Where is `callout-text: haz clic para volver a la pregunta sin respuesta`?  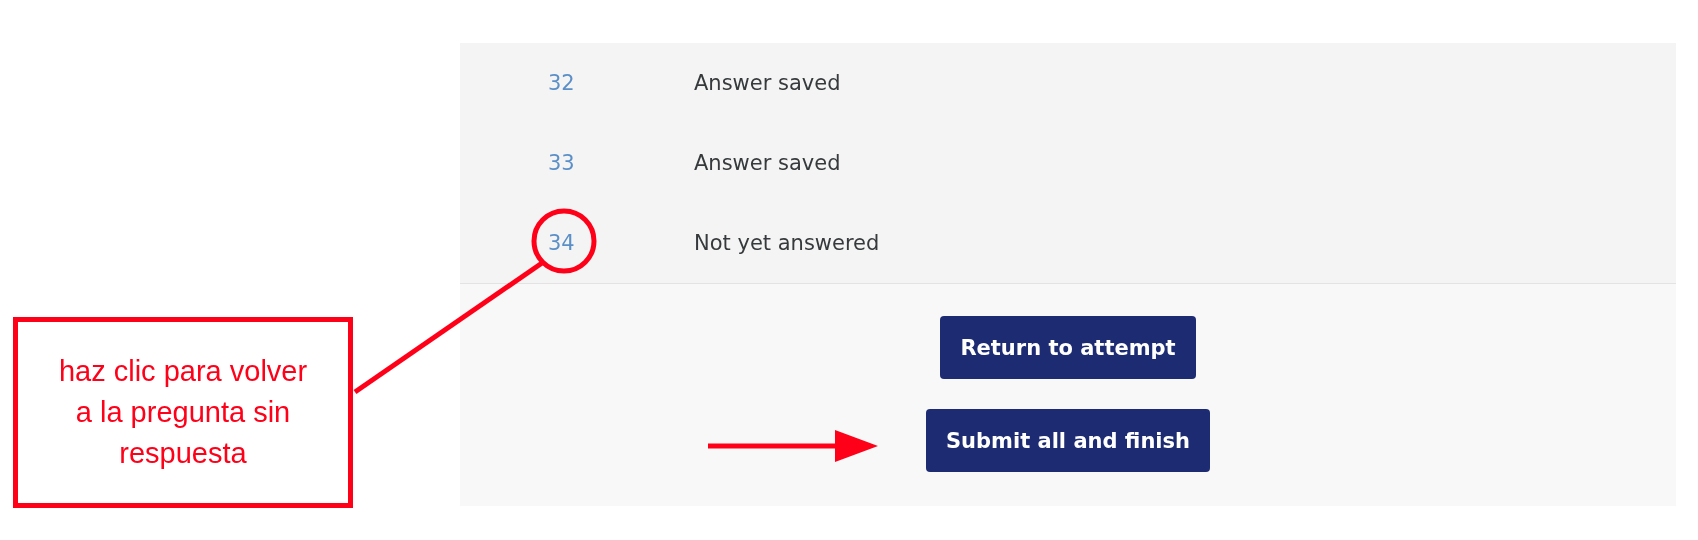 callout-text: haz clic para volver a la pregunta sin respuesta is located at coordinates (183, 412).